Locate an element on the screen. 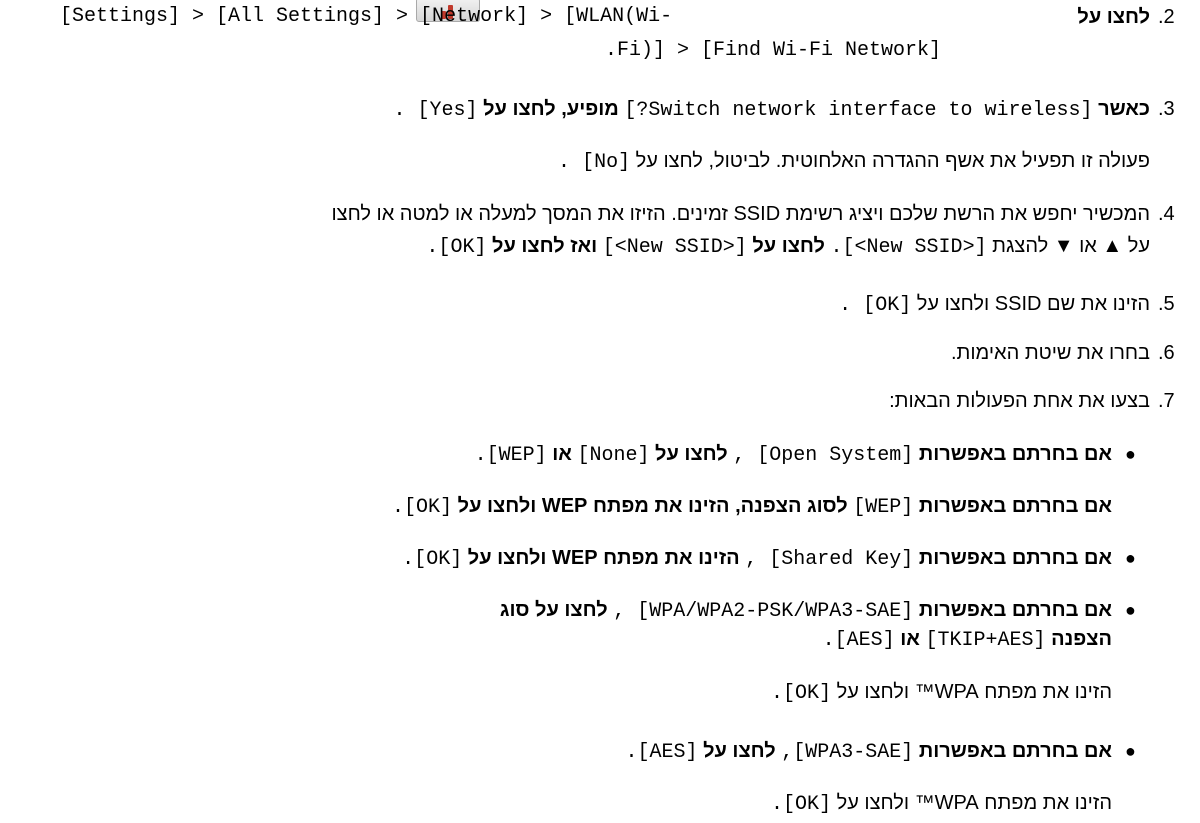 This screenshot has width=1200, height=823. new-ssid-option: [<New SSID>]. is located at coordinates (908, 247).